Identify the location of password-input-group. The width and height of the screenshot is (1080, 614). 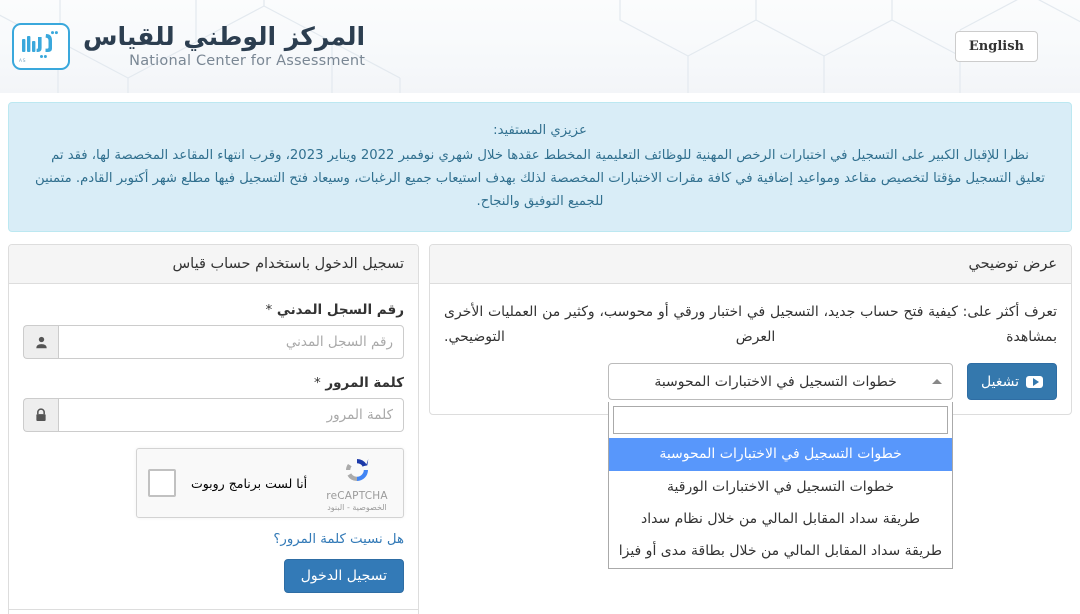
(213, 415).